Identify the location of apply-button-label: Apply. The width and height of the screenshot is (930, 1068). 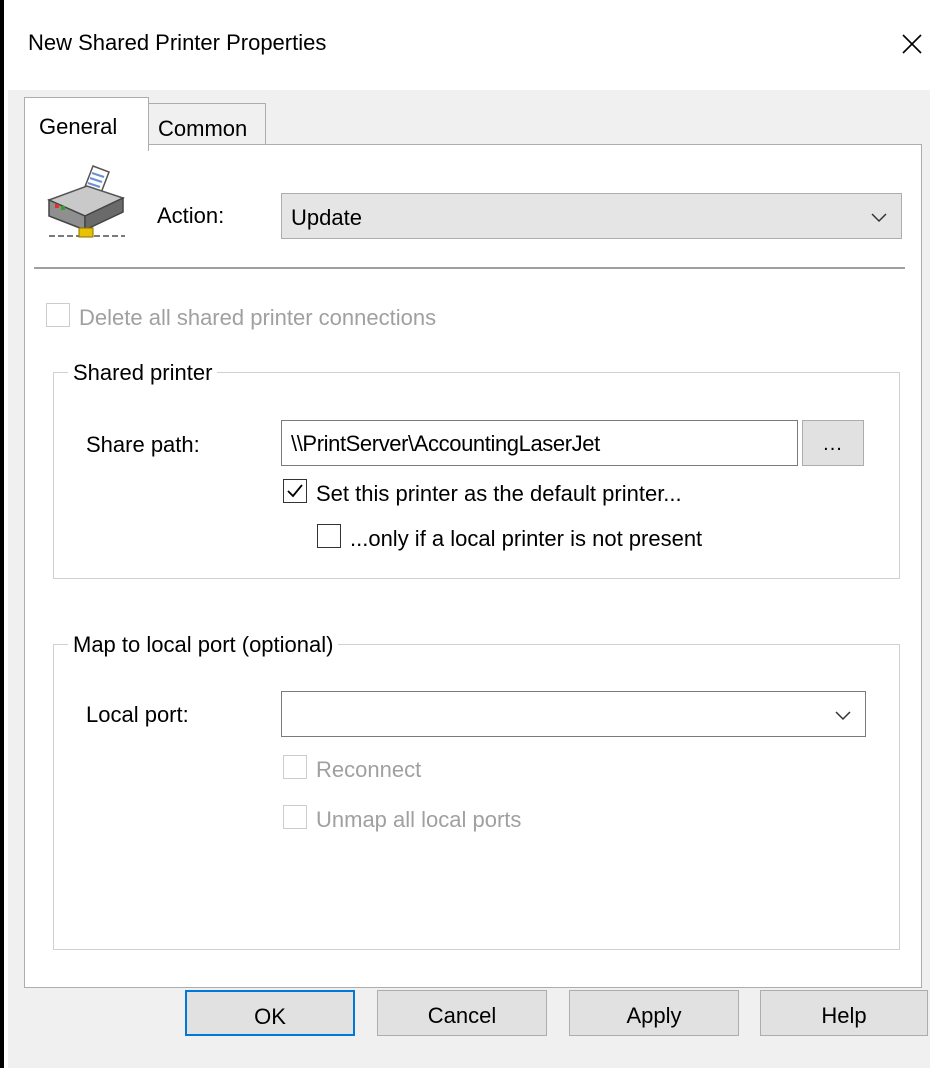
(654, 1015).